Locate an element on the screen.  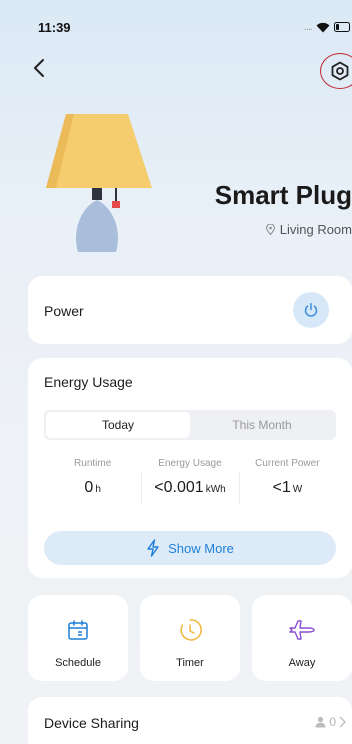
sharing-count: 0 is located at coordinates (330, 722).